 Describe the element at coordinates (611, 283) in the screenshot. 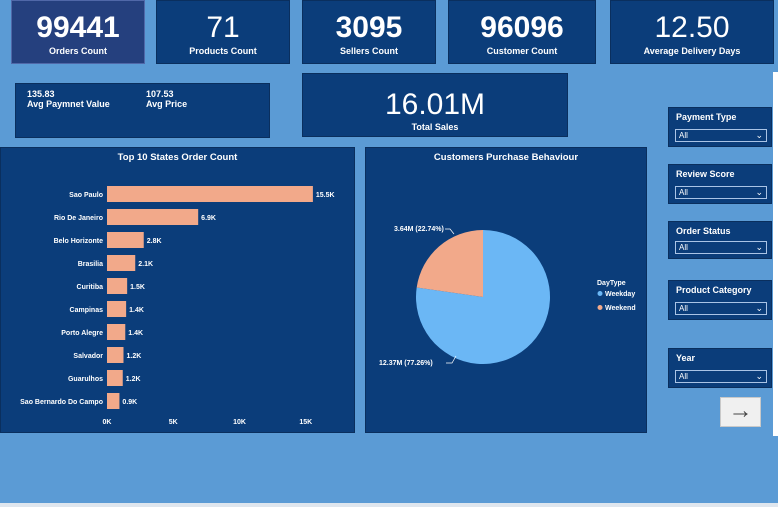

I see `legend-title: DayType` at that location.